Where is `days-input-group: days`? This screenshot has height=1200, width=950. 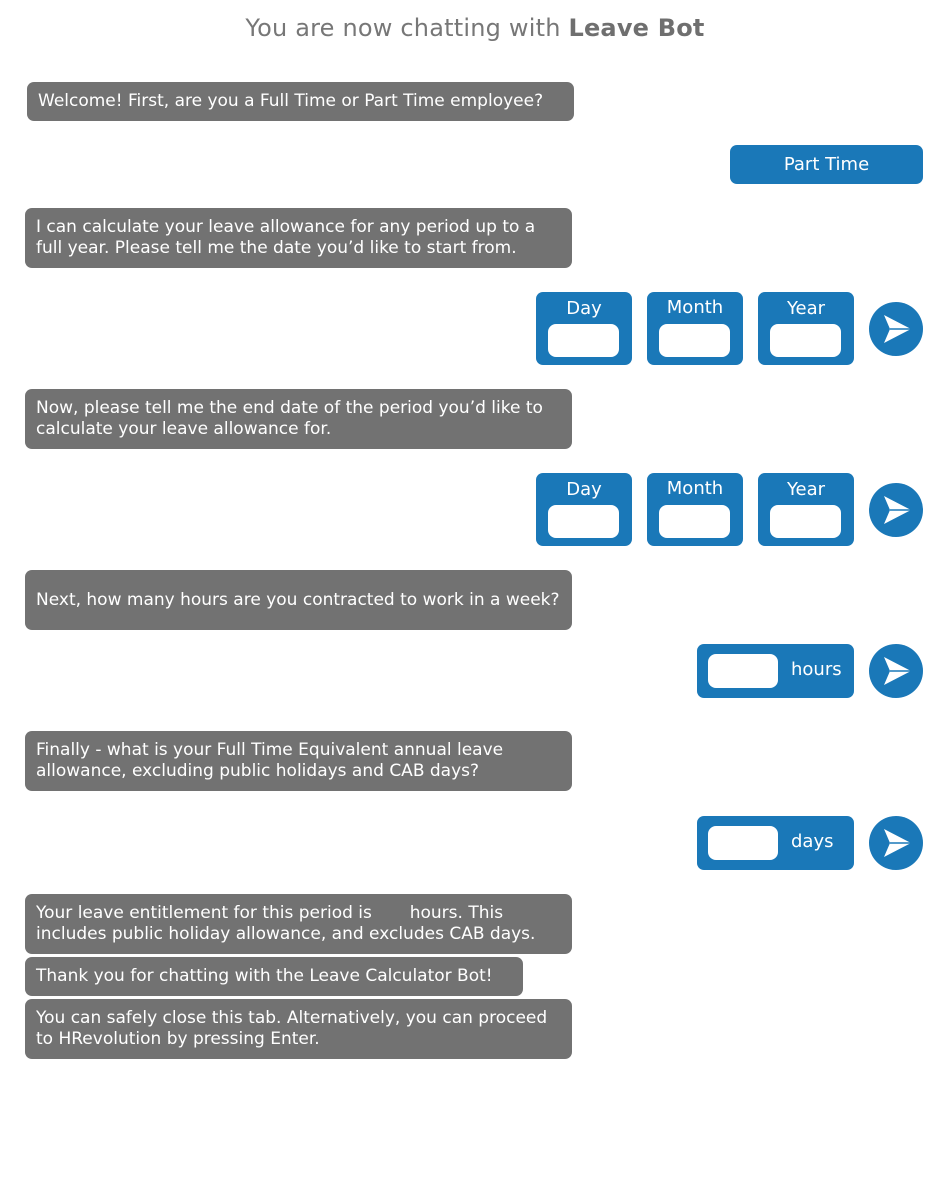 days-input-group: days is located at coordinates (775, 843).